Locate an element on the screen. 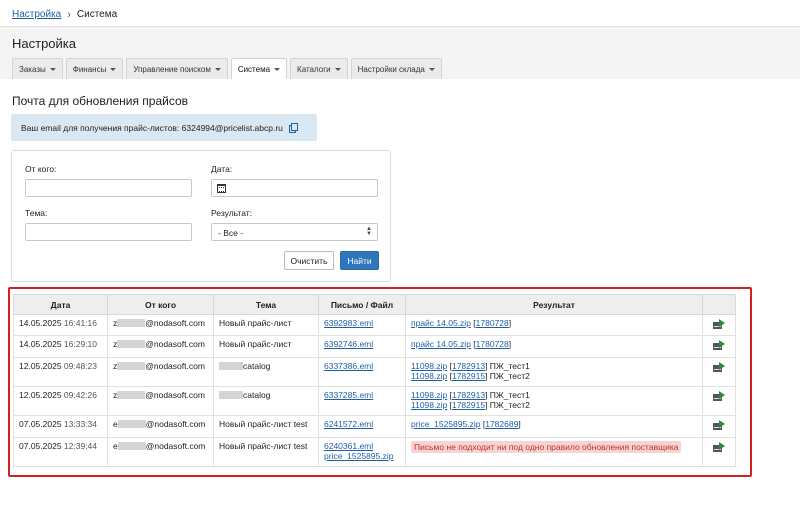 The image size is (800, 519). subject-value: catalog is located at coordinates (257, 366).